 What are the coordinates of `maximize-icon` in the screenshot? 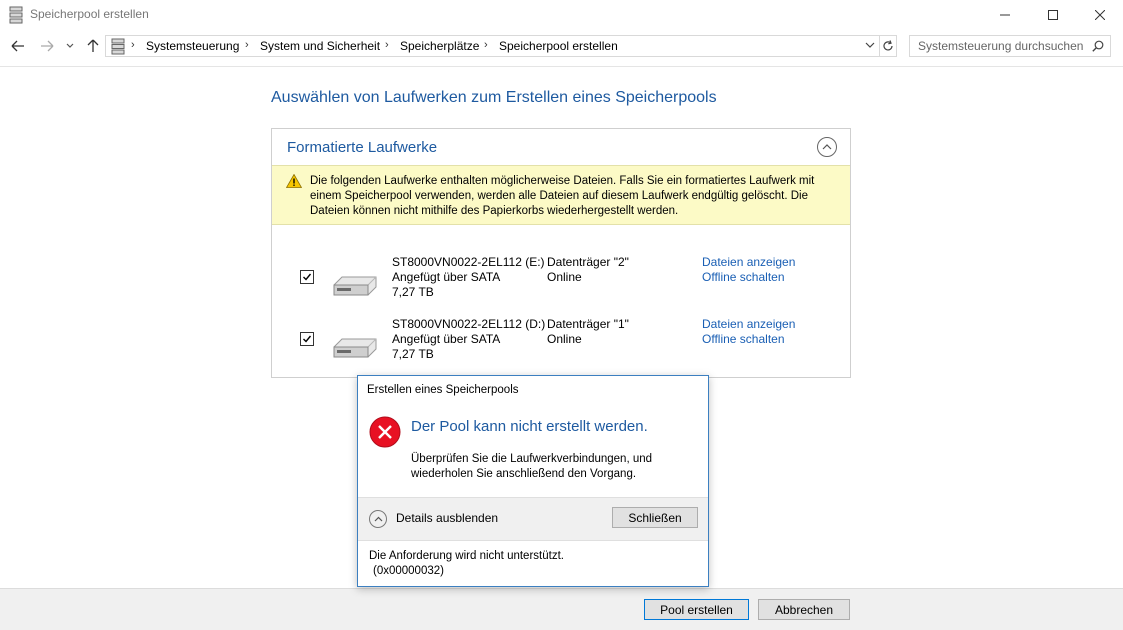 It's located at (1053, 15).